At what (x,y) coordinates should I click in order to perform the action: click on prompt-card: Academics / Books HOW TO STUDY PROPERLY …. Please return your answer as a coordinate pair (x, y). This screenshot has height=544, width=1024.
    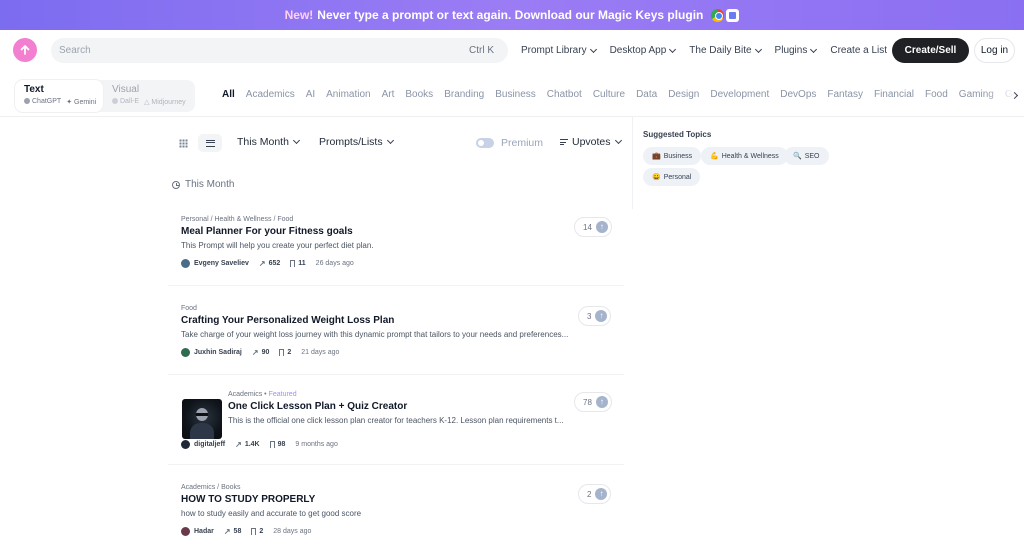
    Looking at the image, I should click on (396, 510).